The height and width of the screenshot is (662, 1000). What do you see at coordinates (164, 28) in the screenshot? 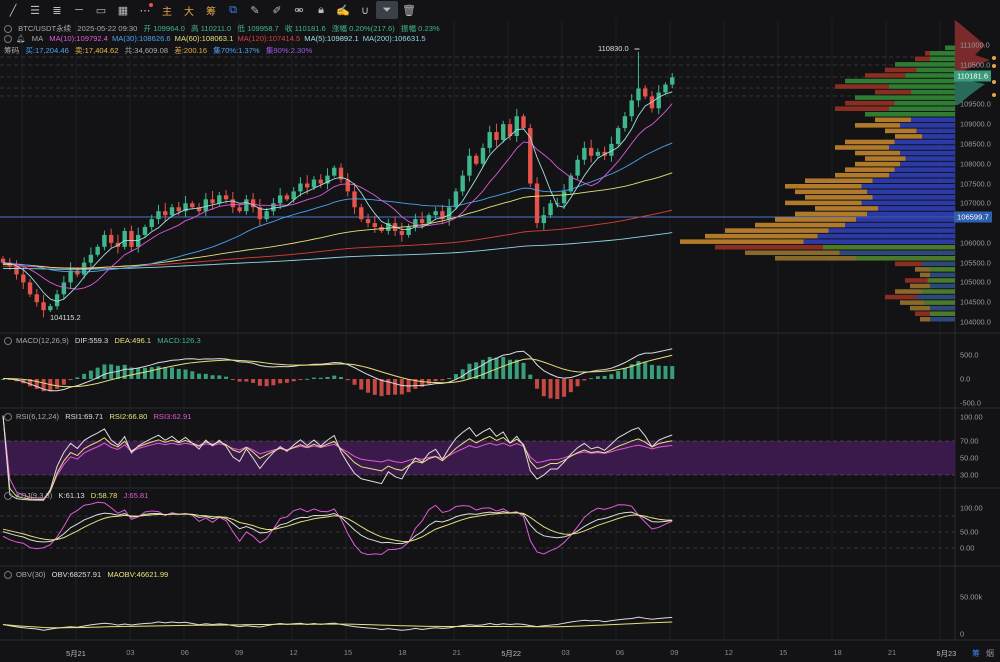
I see `open-value: 开 109964.0` at bounding box center [164, 28].